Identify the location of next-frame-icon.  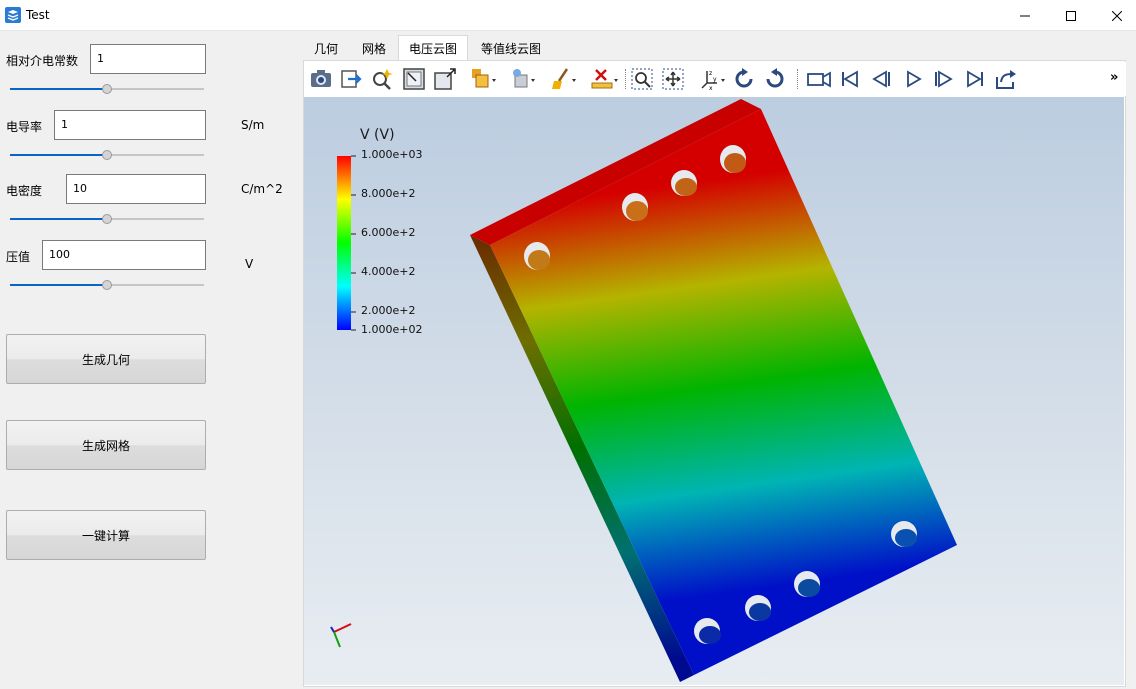
(944, 79).